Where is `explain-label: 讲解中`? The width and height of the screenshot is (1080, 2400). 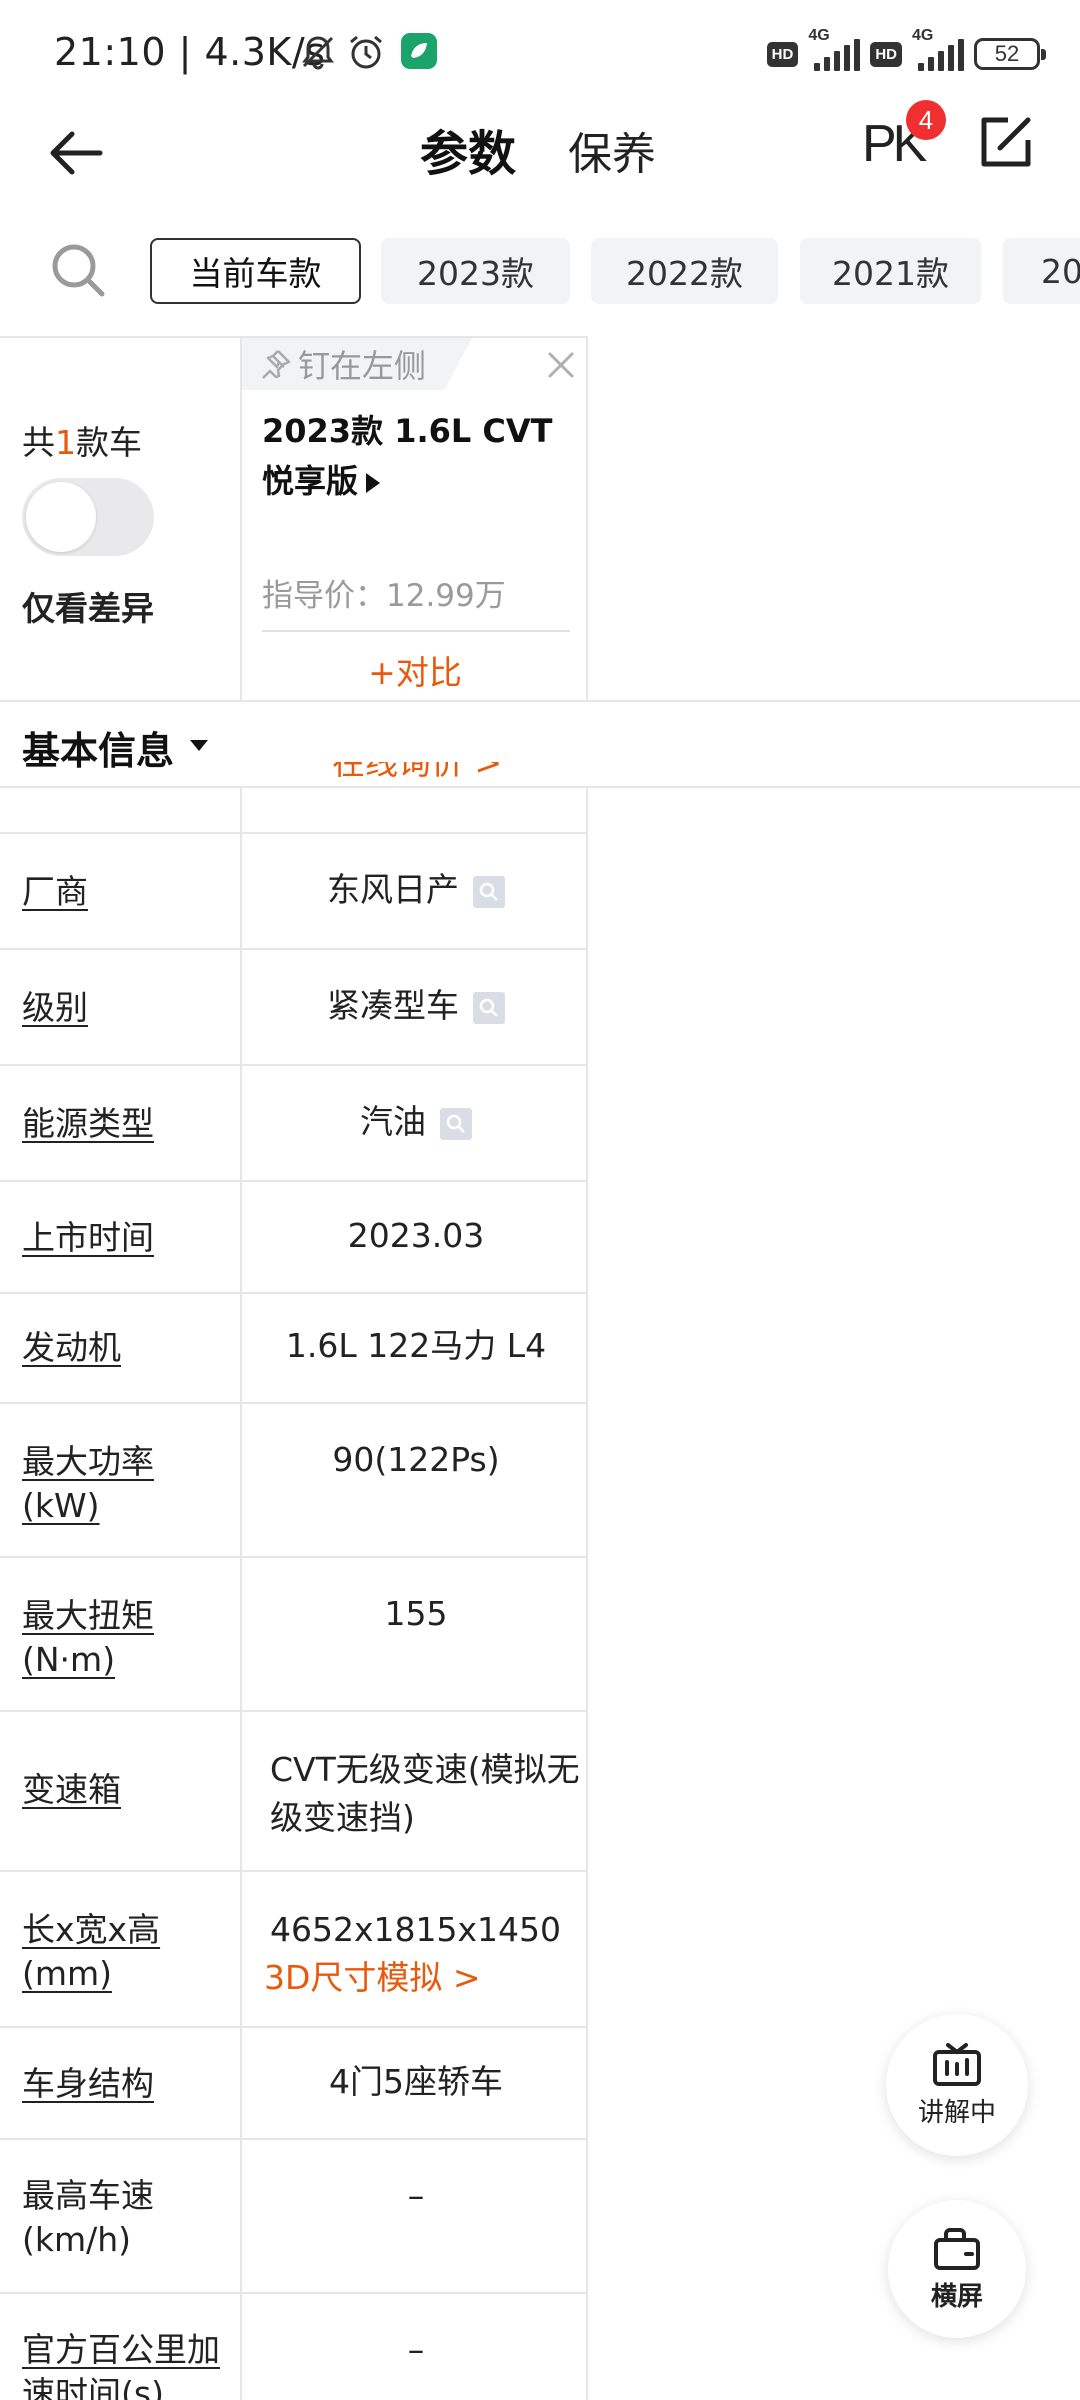
explain-label: 讲解中 is located at coordinates (956, 2112).